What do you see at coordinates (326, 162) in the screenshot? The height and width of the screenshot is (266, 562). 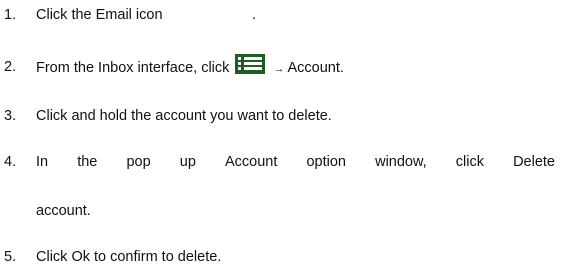 I see `word: option` at bounding box center [326, 162].